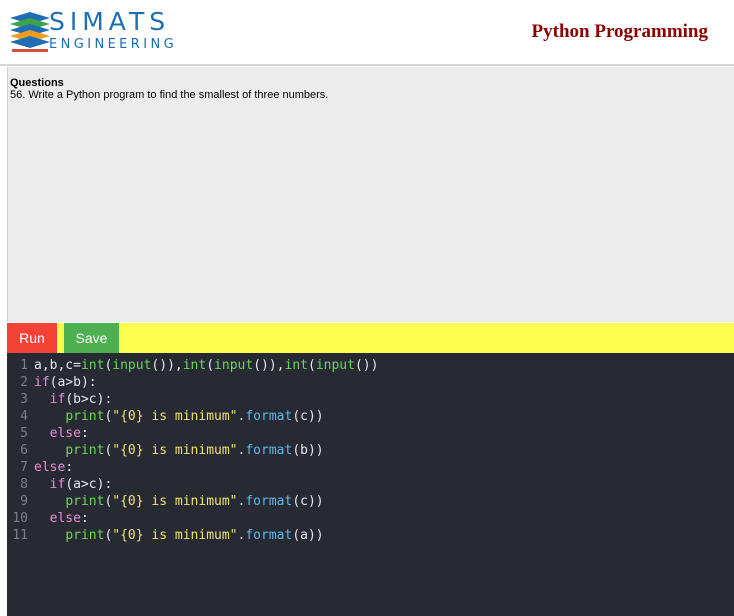 Image resolution: width=734 pixels, height=616 pixels. I want to click on line-number: 10, so click(20, 518).